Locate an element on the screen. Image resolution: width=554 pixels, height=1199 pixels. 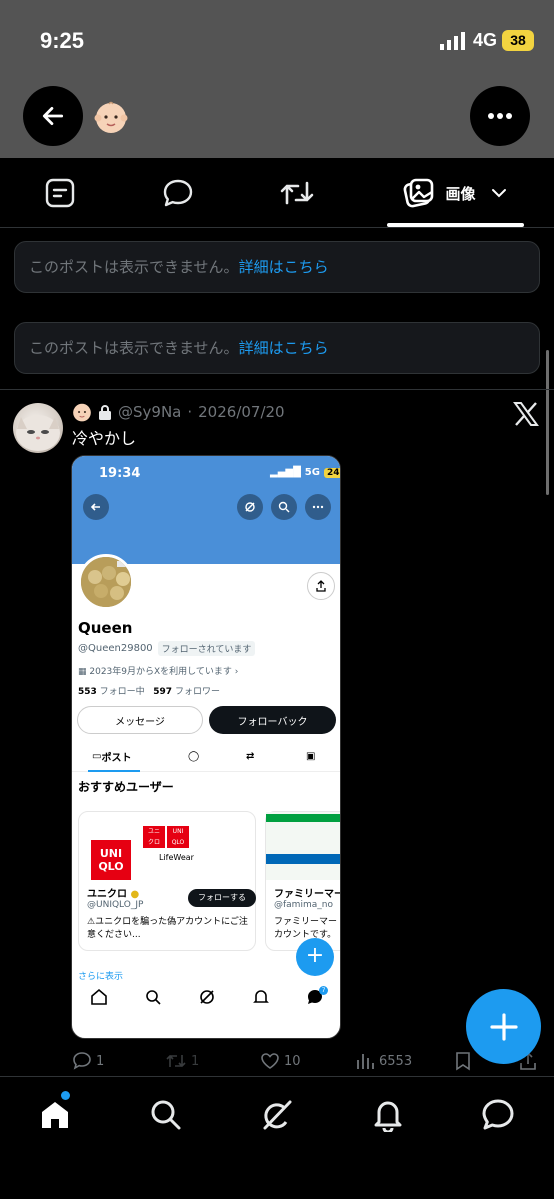
ellipsis-icon is located at coordinates (500, 116).